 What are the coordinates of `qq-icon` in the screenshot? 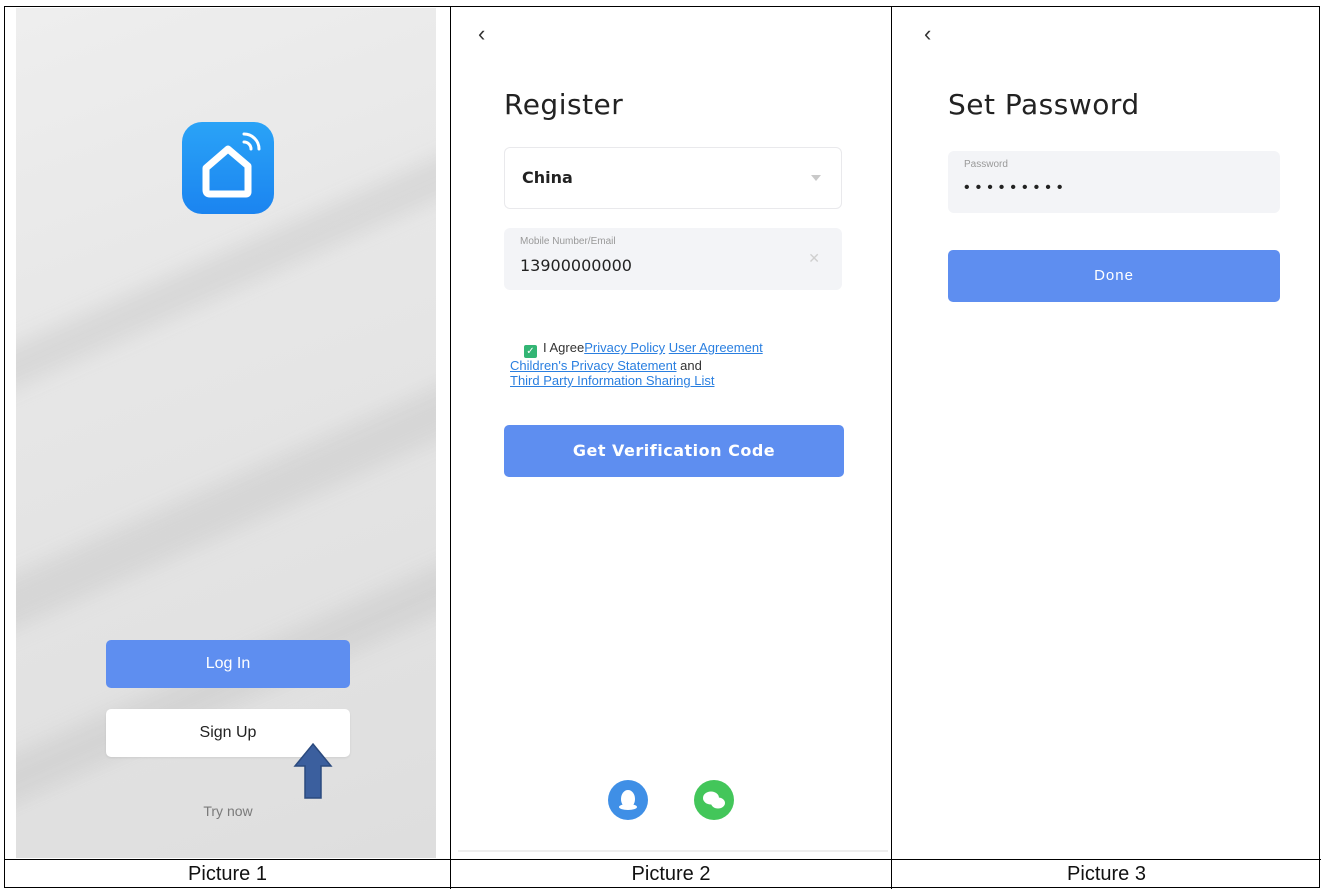 It's located at (628, 800).